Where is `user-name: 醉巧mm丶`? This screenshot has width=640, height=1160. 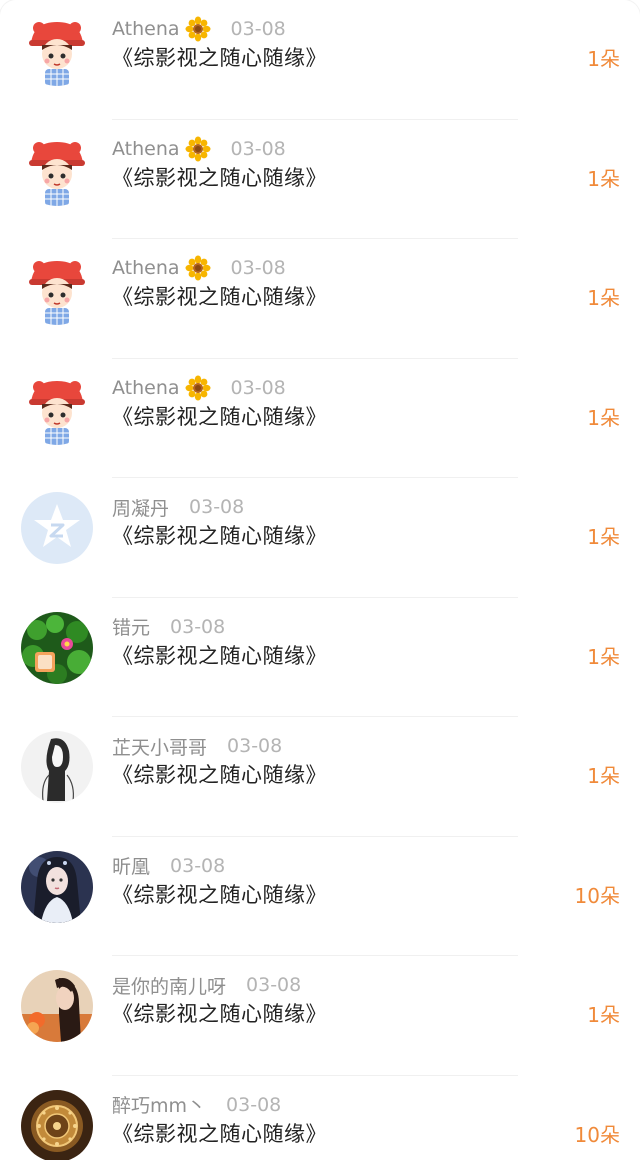 user-name: 醉巧mm丶 is located at coordinates (159, 1104).